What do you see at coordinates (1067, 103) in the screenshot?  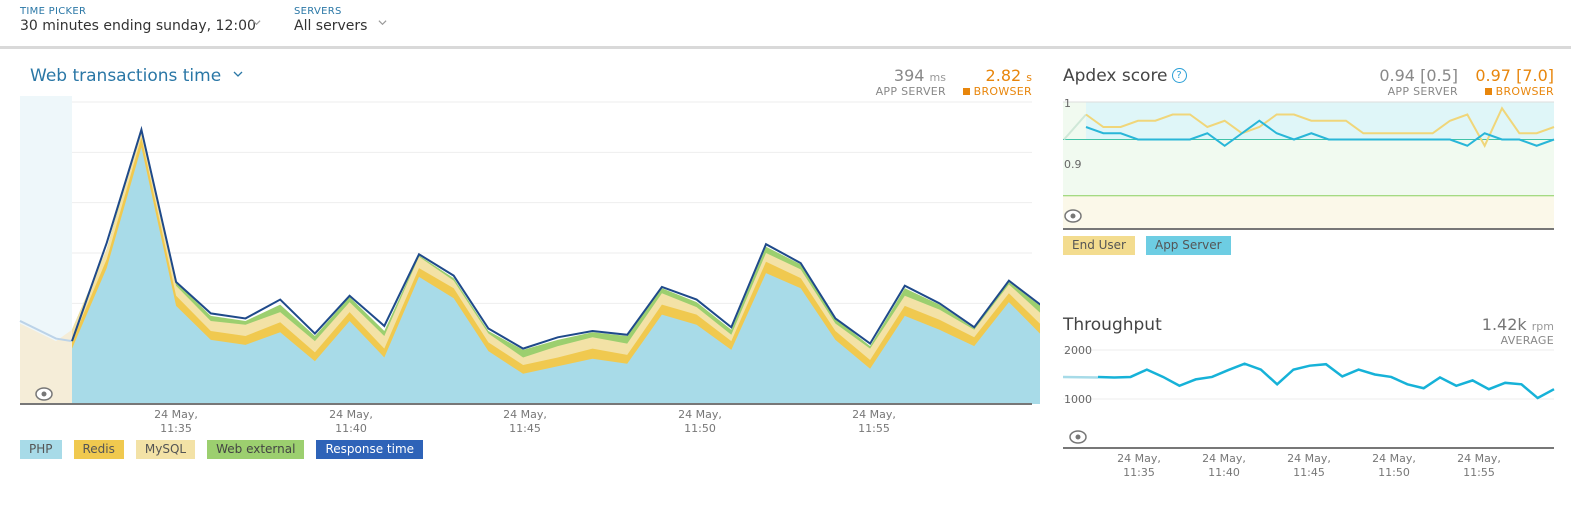 I see `y-tick-label: 1` at bounding box center [1067, 103].